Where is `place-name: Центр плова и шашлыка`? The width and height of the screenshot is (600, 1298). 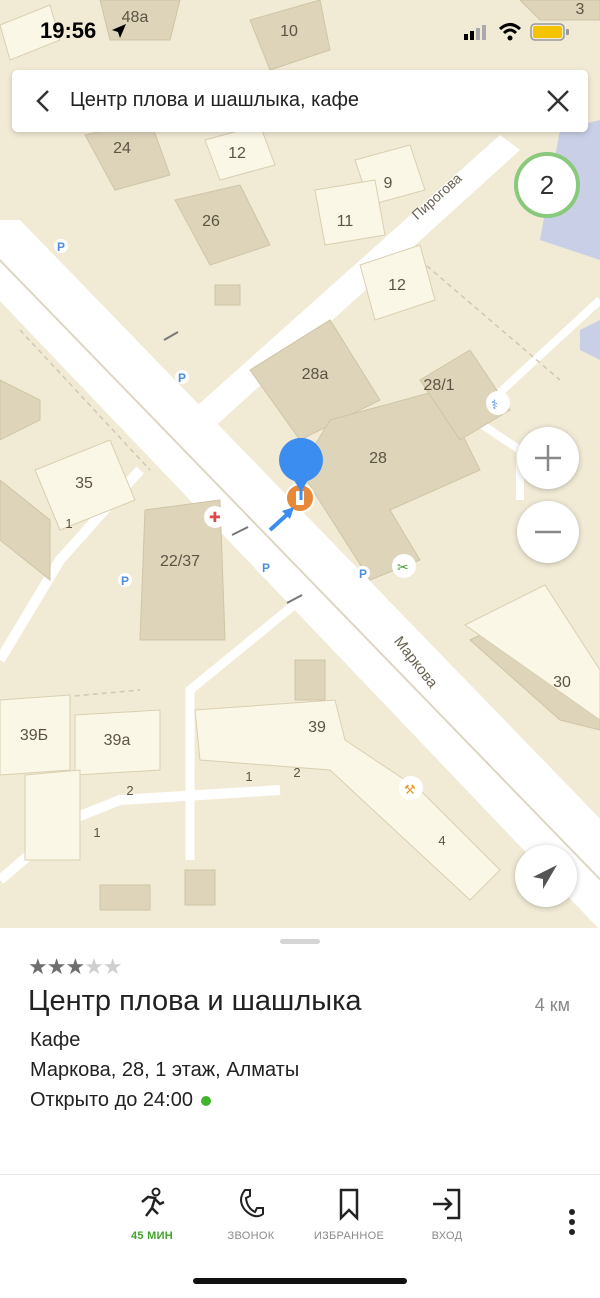 place-name: Центр плова и шашлыка is located at coordinates (195, 1001).